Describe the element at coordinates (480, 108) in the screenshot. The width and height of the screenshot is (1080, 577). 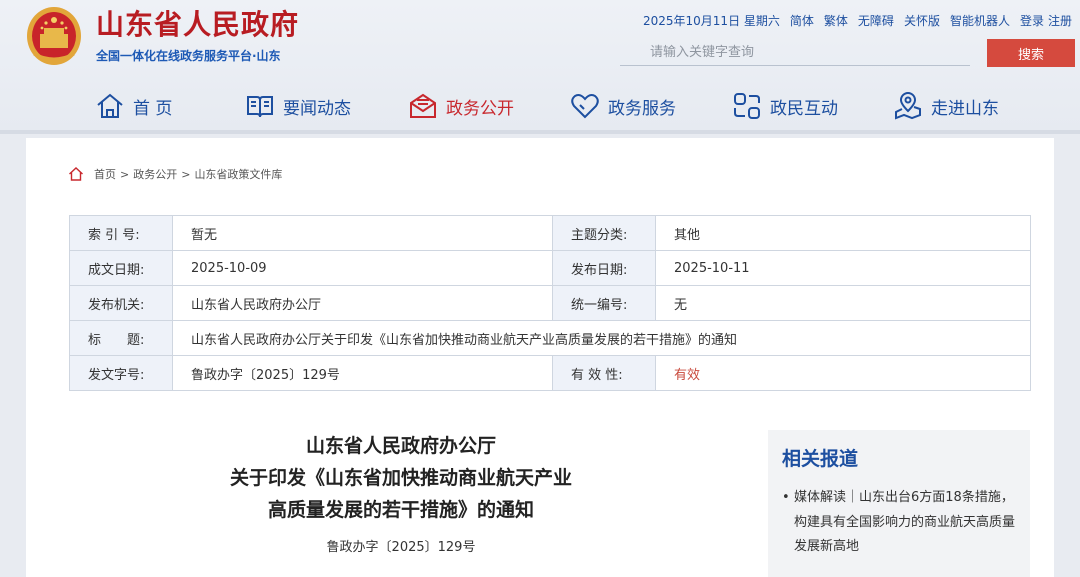
I see `nav-item-label: 政务公开` at that location.